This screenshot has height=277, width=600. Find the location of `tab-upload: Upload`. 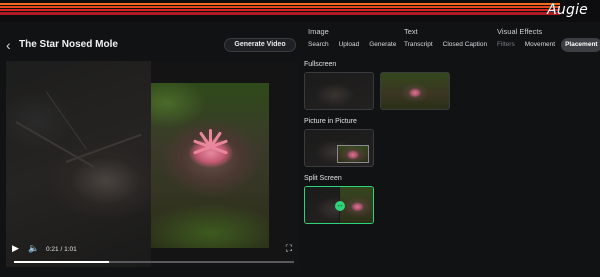

tab-upload: Upload is located at coordinates (349, 45).